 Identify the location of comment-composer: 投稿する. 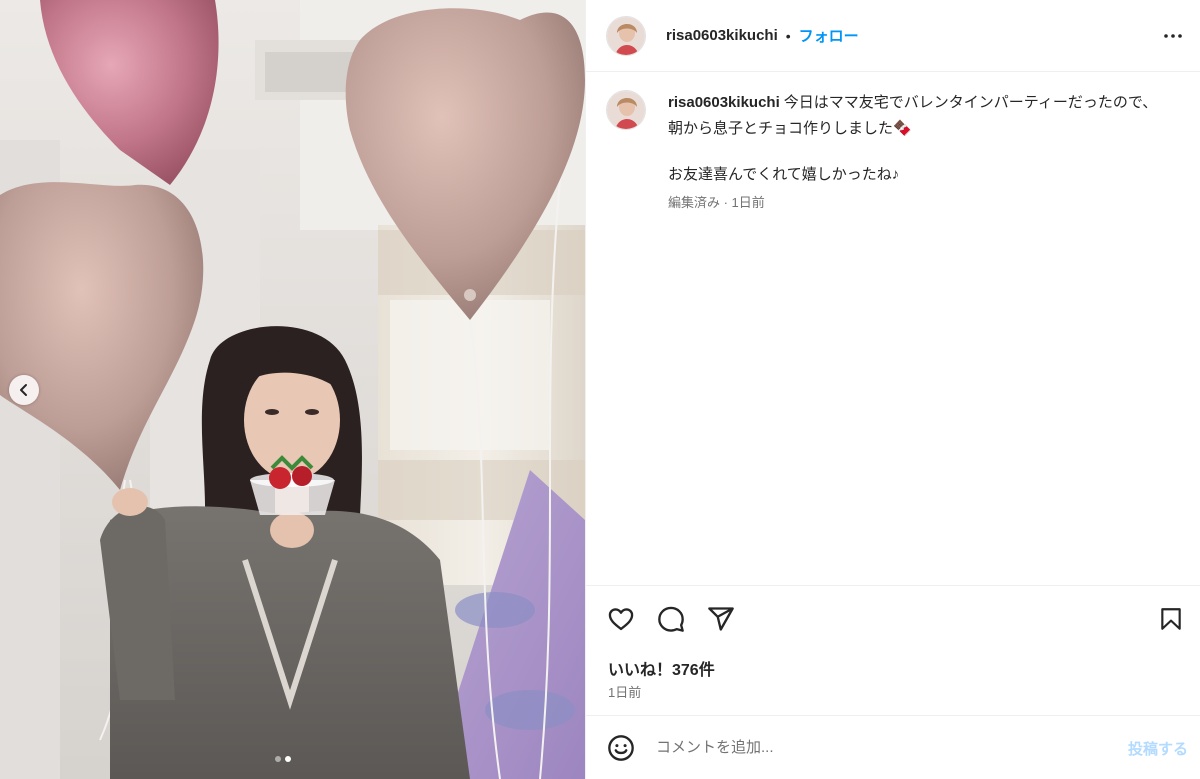
(893, 747).